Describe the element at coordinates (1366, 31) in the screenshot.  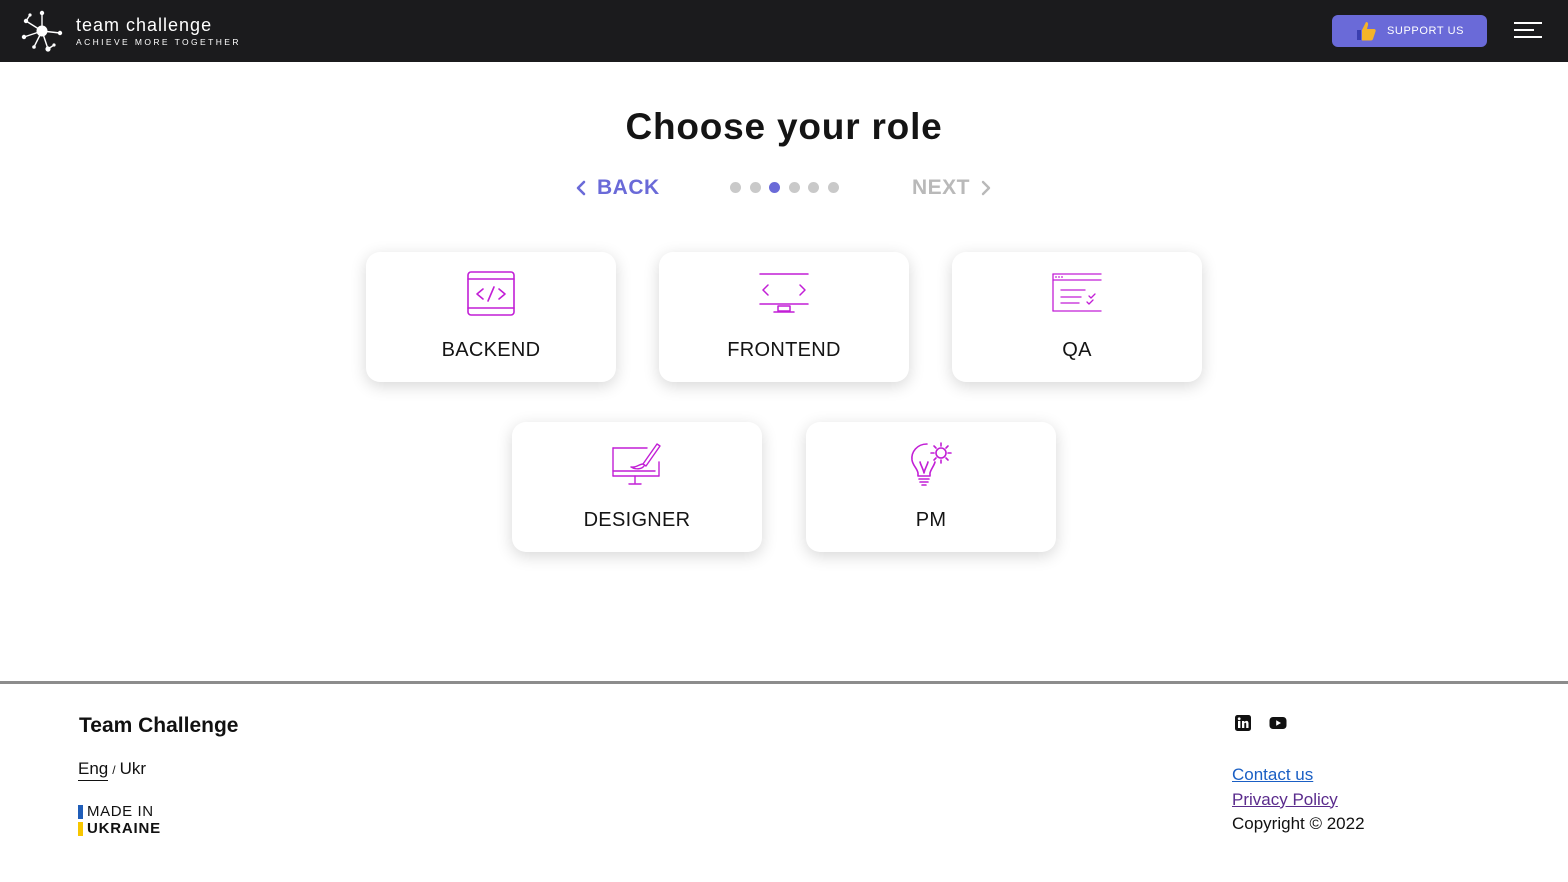
I see `thumbs-up-icon` at that location.